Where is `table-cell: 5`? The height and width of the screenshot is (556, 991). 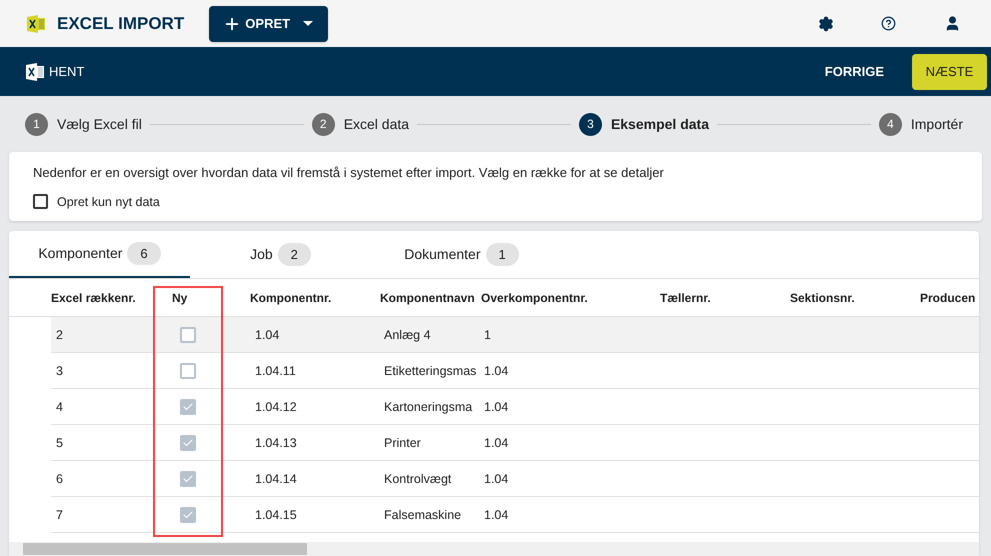 table-cell: 5 is located at coordinates (59, 443).